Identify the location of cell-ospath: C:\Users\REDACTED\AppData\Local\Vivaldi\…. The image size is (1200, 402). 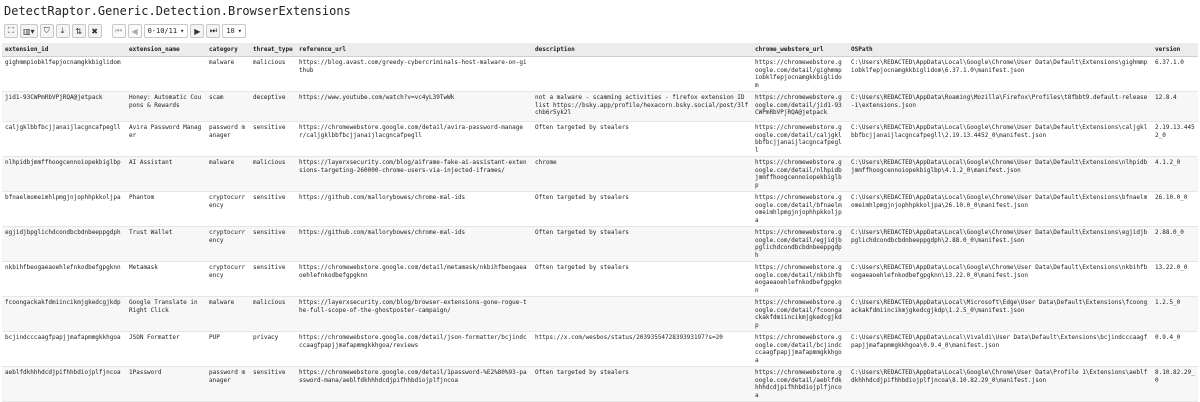
(1000, 349).